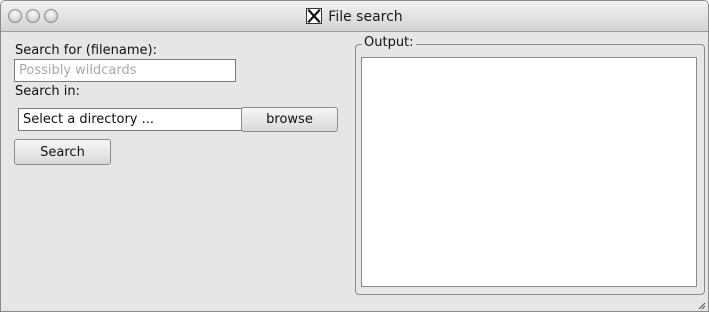  What do you see at coordinates (86, 50) in the screenshot?
I see `search-for-label: Search for (filename):` at bounding box center [86, 50].